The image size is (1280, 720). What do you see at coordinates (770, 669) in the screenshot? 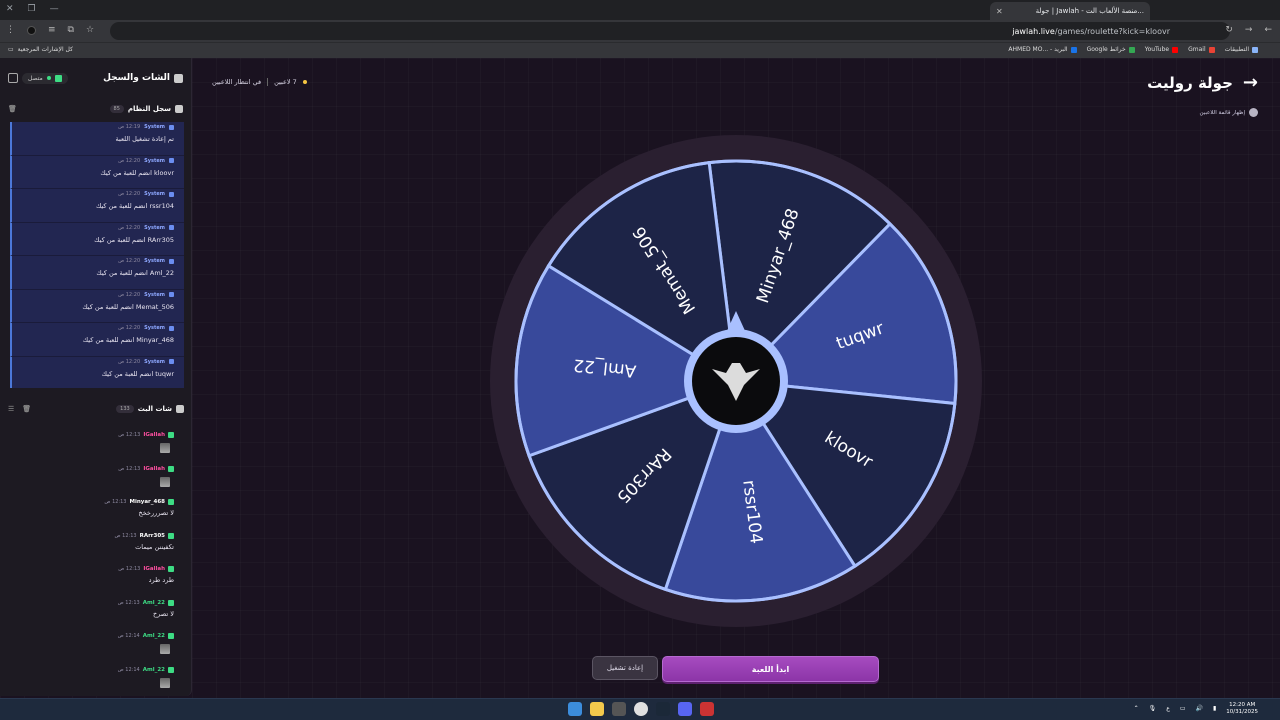
I see `start-game-button: ابدأ اللعبة` at bounding box center [770, 669].